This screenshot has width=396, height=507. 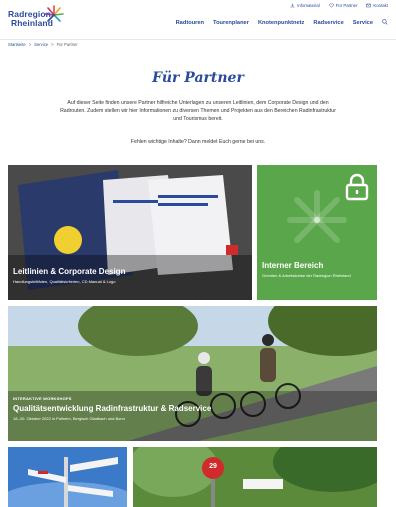 What do you see at coordinates (331, 5) in the screenshot?
I see `heart-icon` at bounding box center [331, 5].